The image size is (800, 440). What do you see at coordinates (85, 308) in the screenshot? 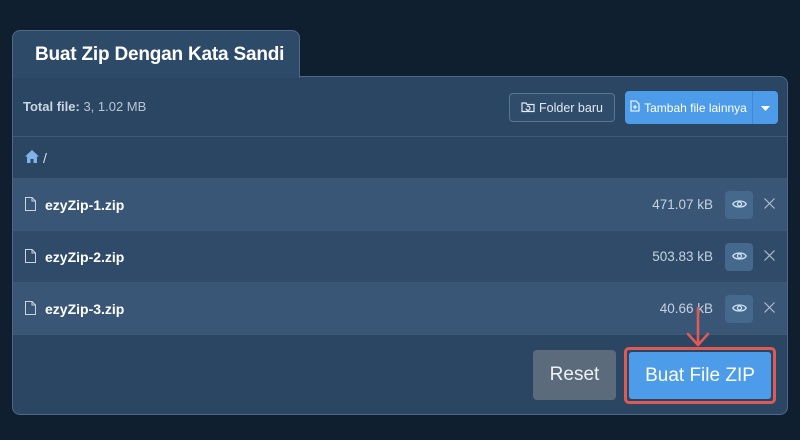
I see `file-name: ezyZip-3.zip` at bounding box center [85, 308].